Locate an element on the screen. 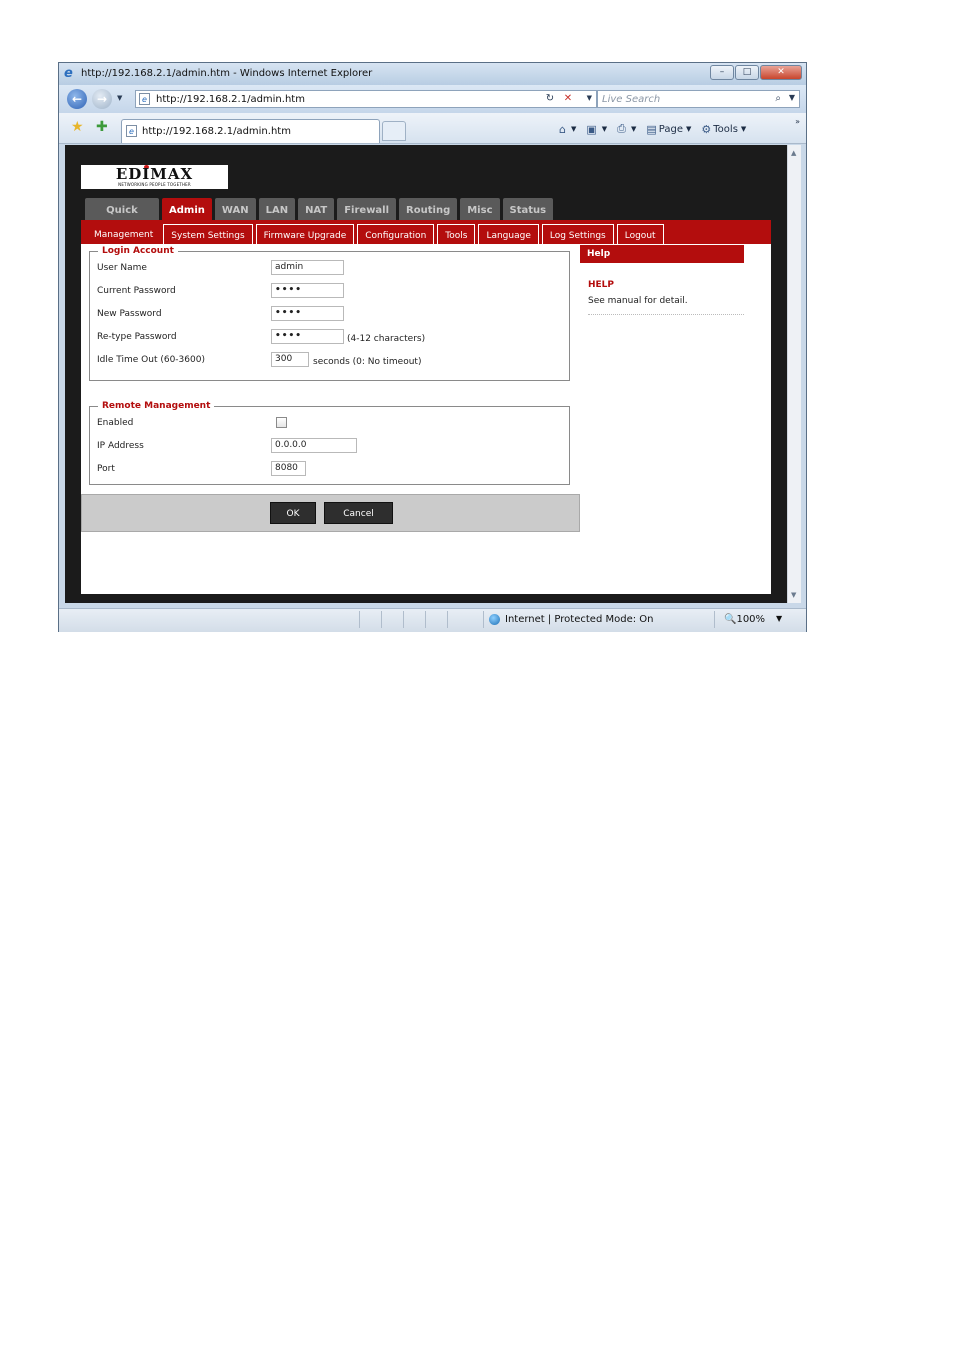 The width and height of the screenshot is (954, 1350). ip-address-input: 0.0.0.0 is located at coordinates (314, 445).